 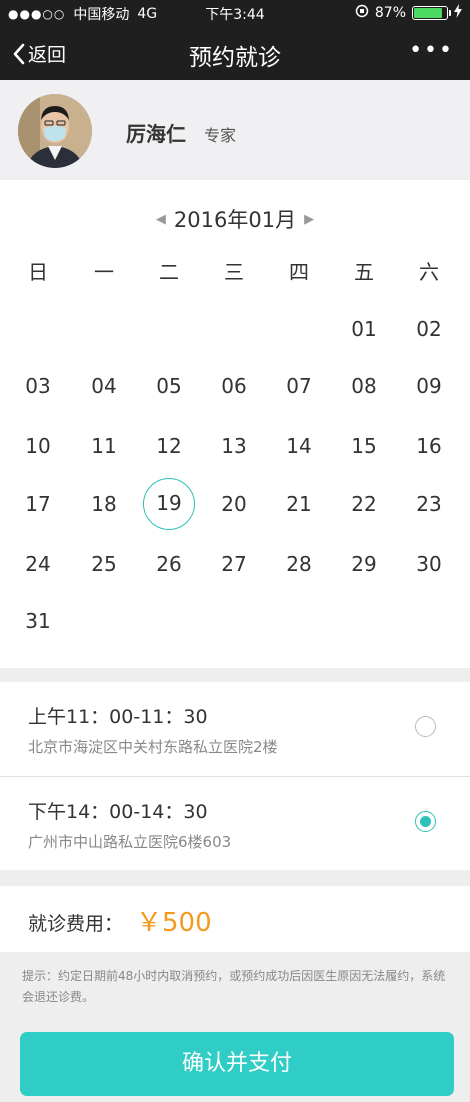 I want to click on orientation-lock-icon, so click(x=362, y=13).